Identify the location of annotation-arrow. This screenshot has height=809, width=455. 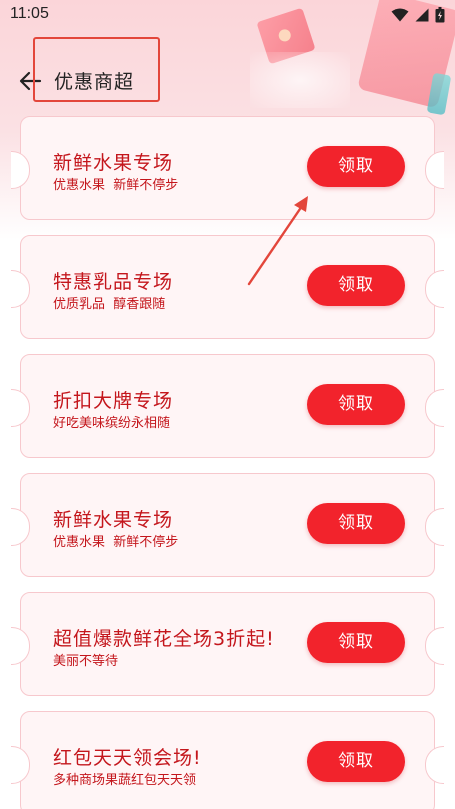
(277, 241).